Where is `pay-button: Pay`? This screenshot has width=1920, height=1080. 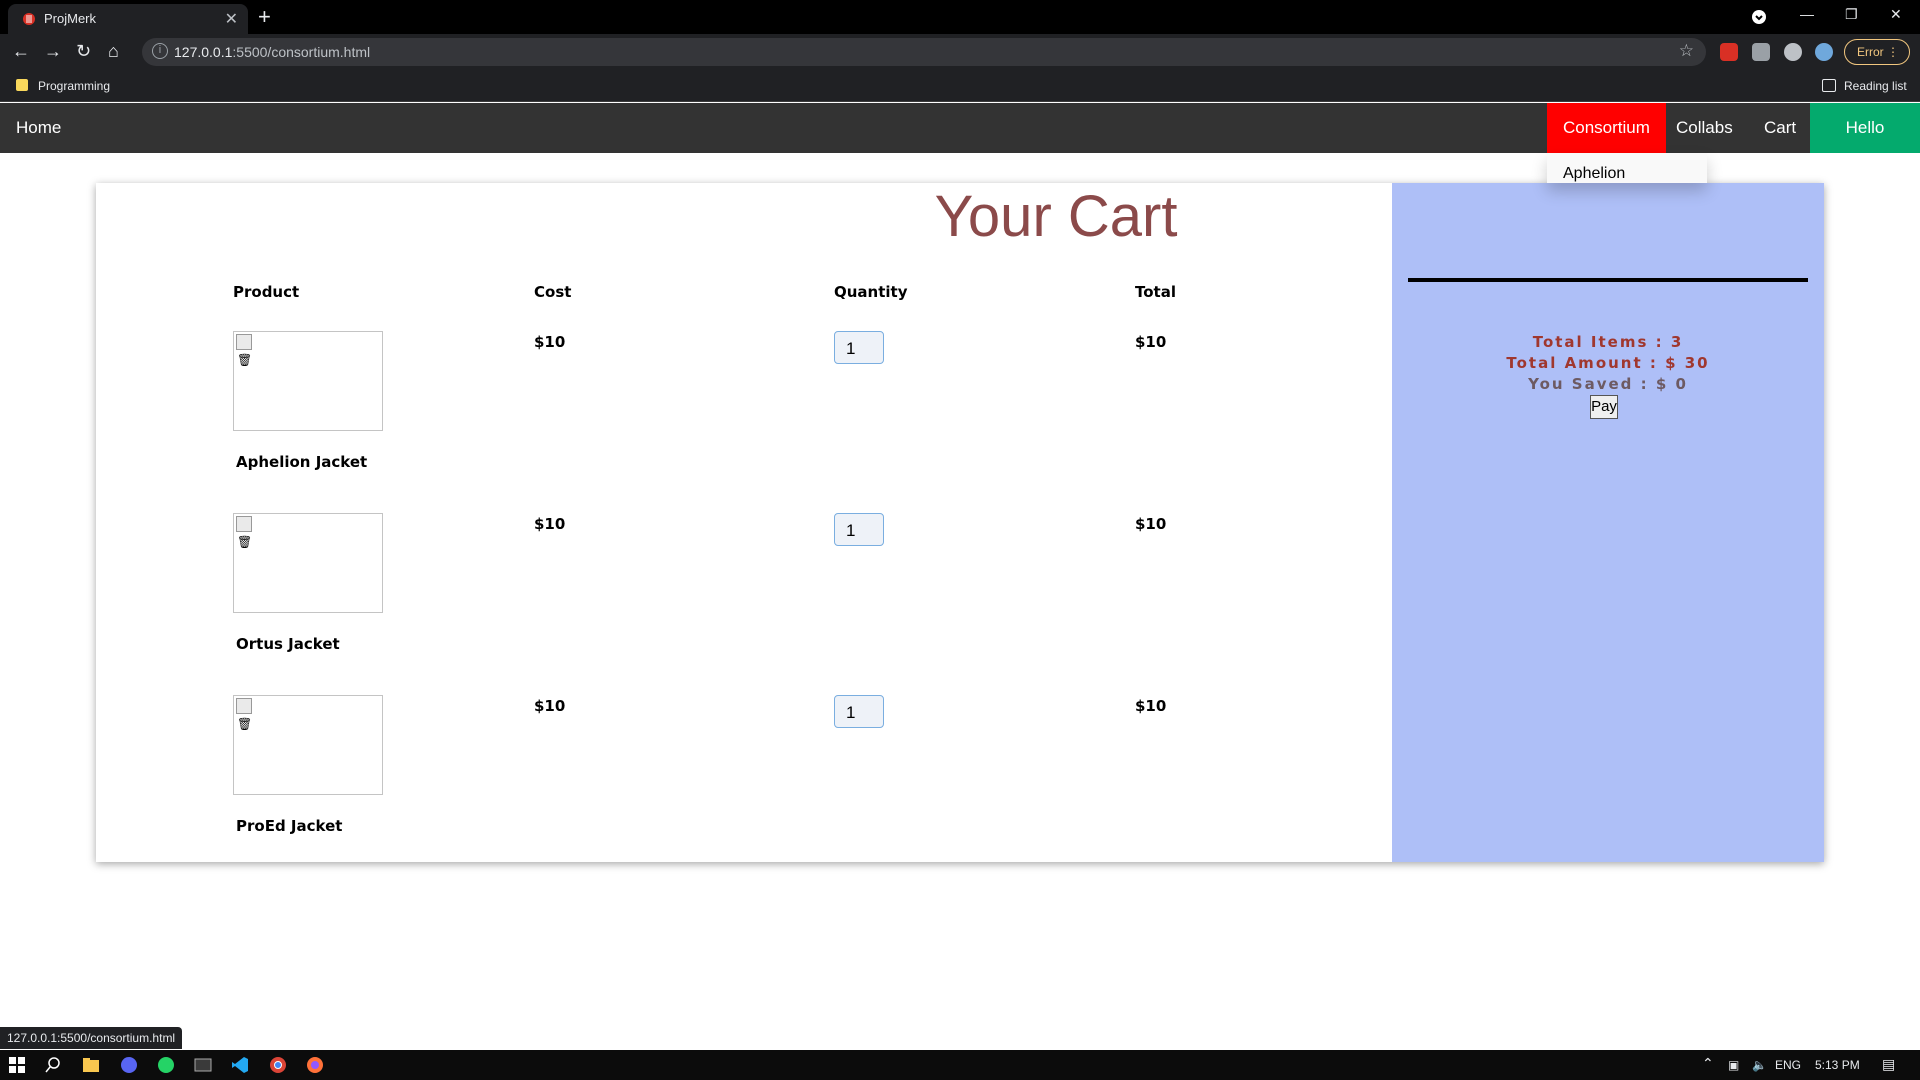 pay-button: Pay is located at coordinates (1604, 407).